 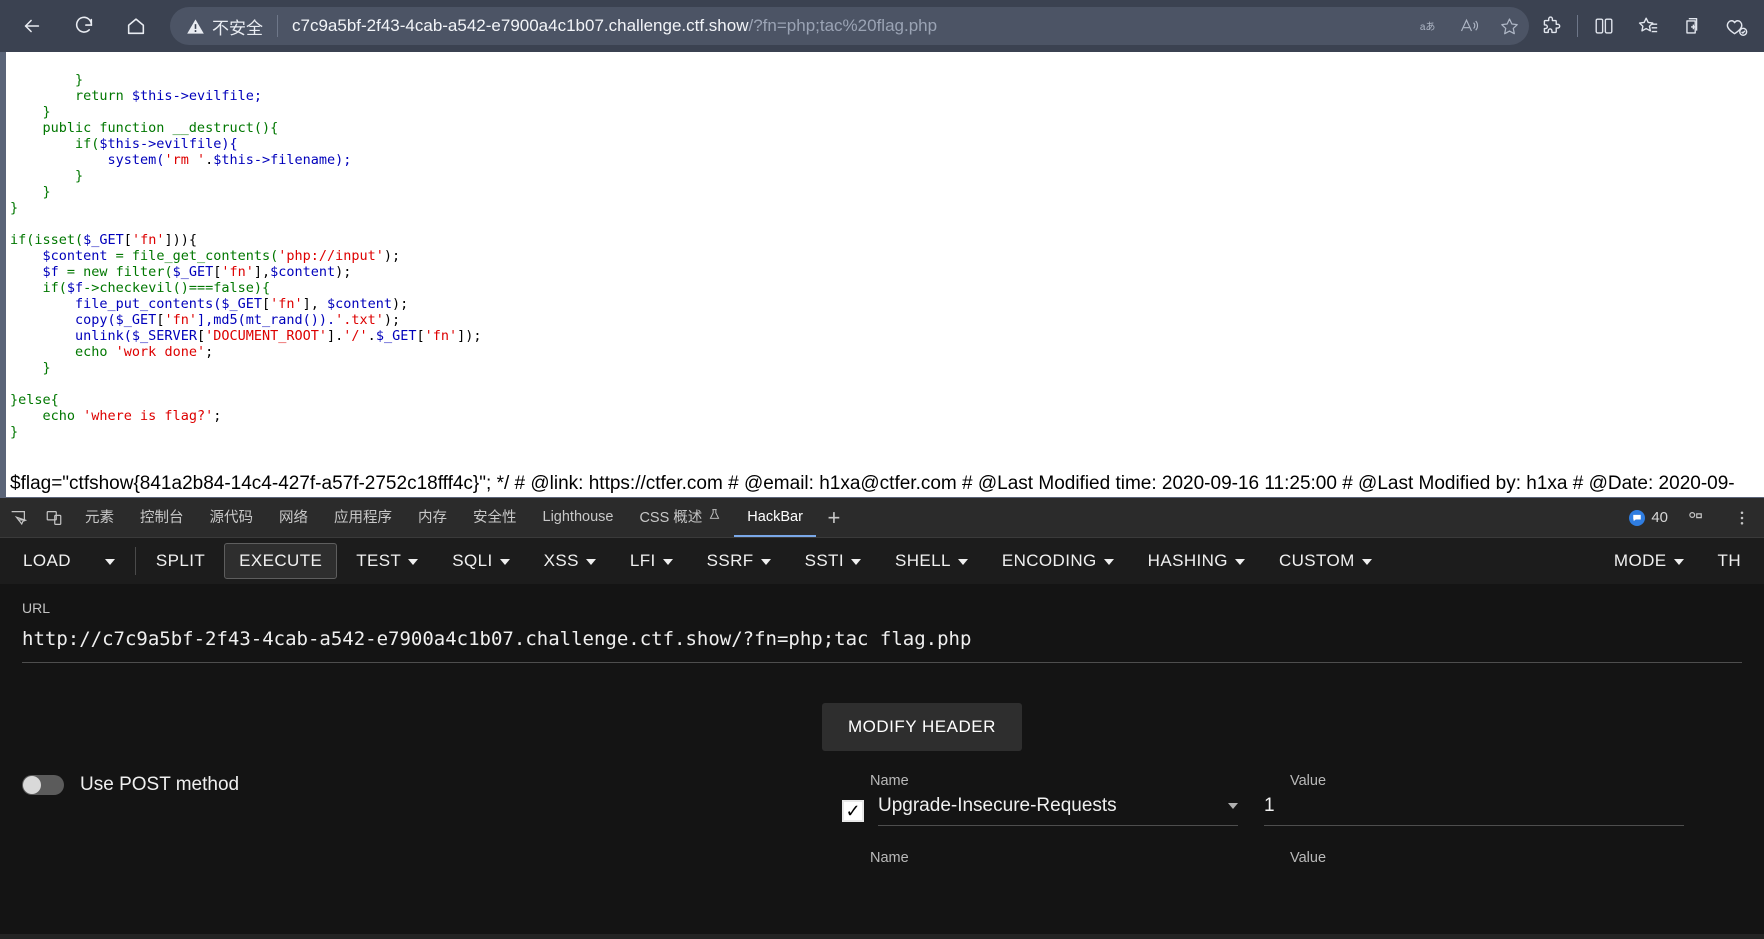 What do you see at coordinates (775, 517) in the screenshot?
I see `devtools-tab-HackBar: HackBar` at bounding box center [775, 517].